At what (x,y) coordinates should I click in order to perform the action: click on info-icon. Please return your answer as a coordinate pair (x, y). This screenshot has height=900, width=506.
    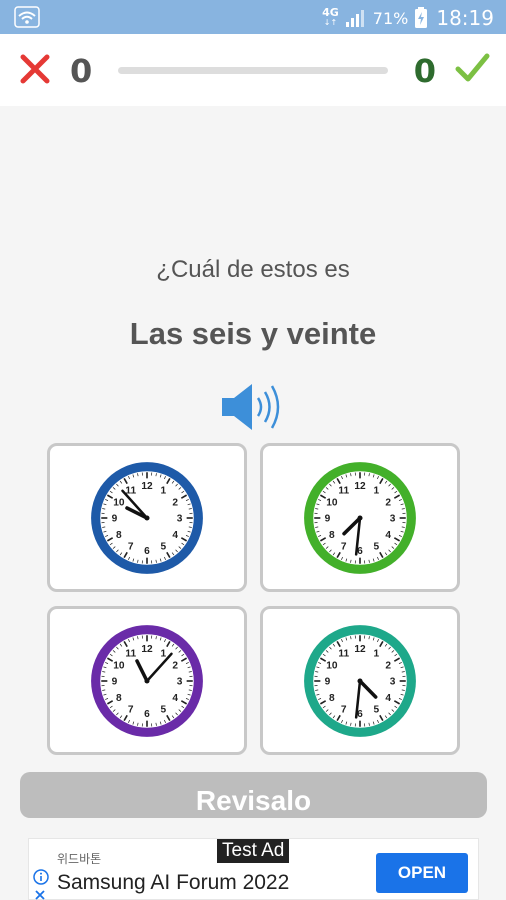
    Looking at the image, I should click on (41, 877).